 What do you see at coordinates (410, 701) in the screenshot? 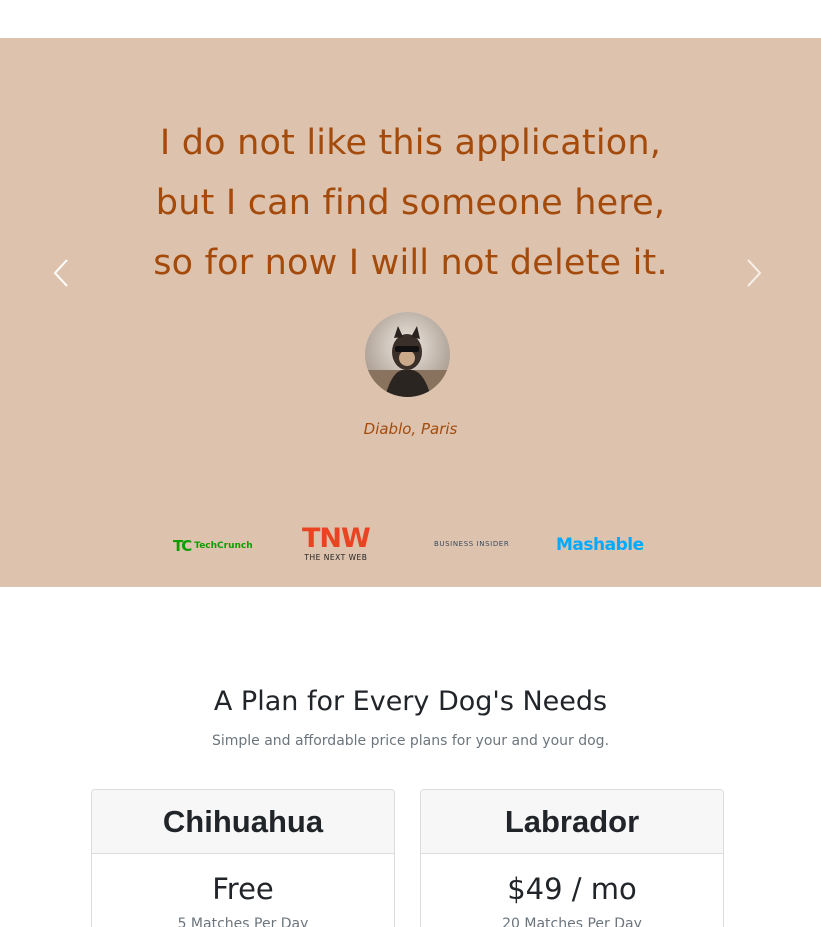
I see `pricing-title: A Plan for Every Dog's Needs` at bounding box center [410, 701].